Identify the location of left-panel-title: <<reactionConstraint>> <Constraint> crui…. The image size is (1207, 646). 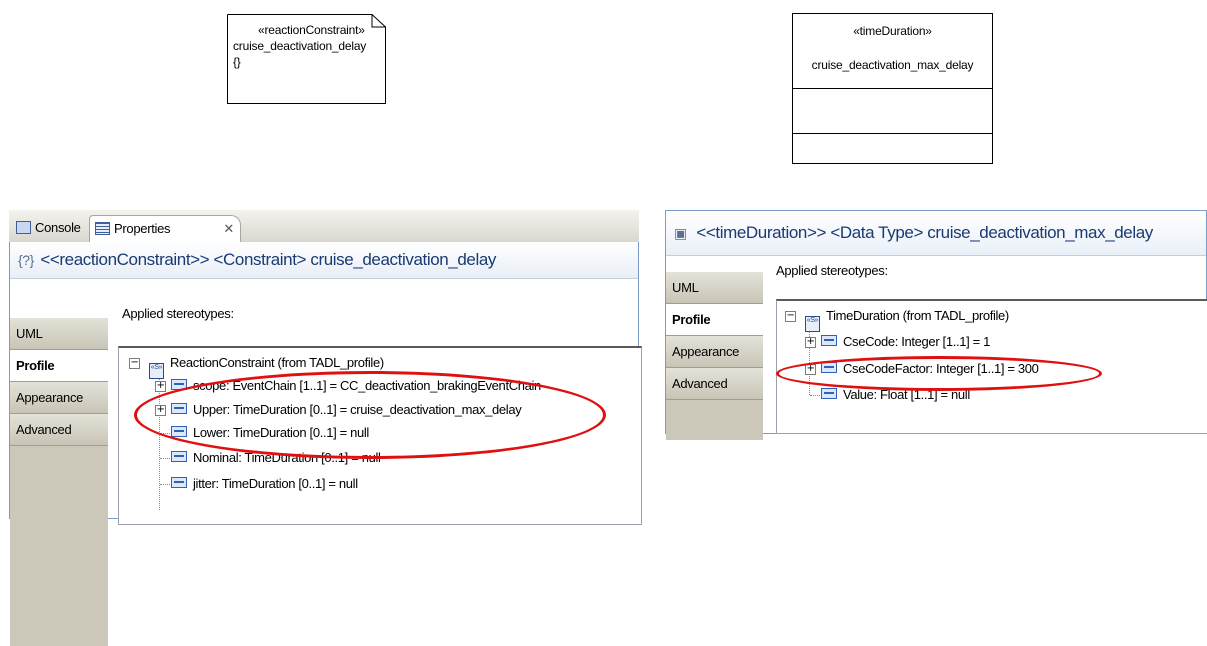
(268, 259).